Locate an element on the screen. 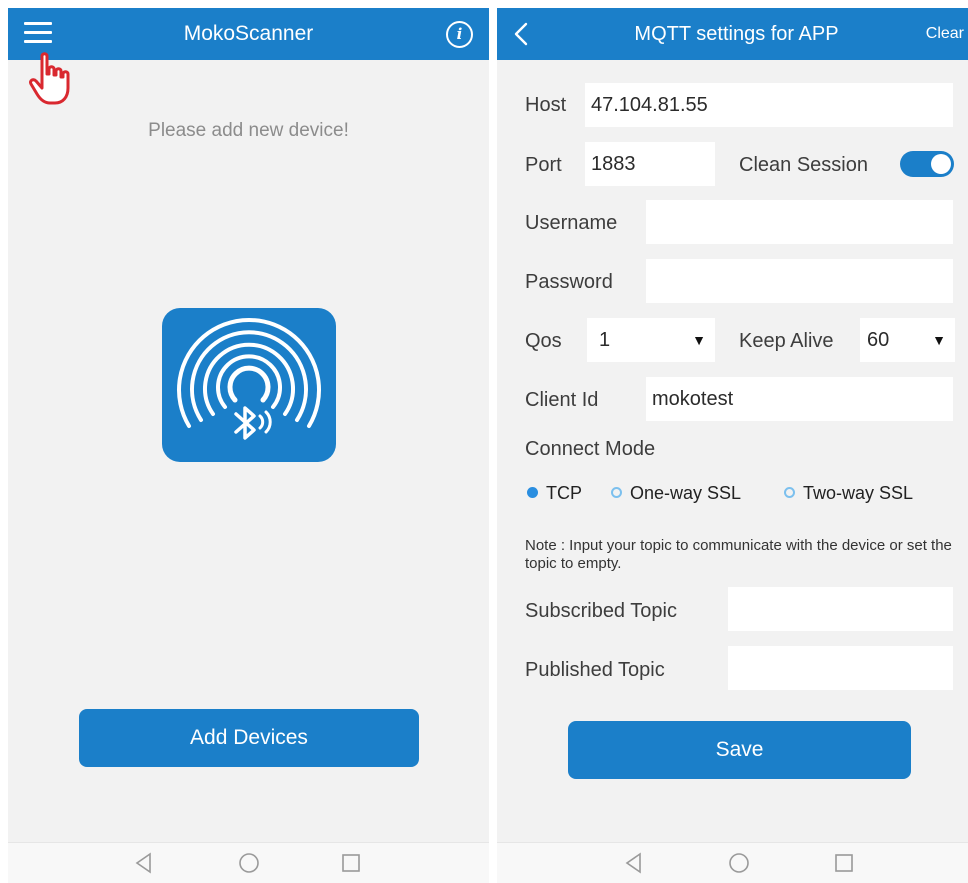 The width and height of the screenshot is (968, 883). save-button: Save is located at coordinates (739, 750).